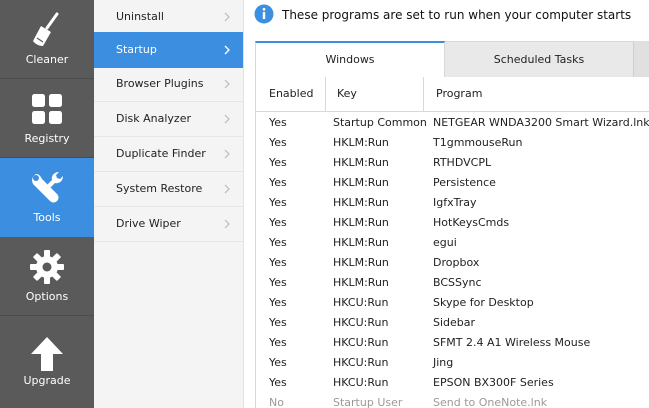  I want to click on table-row: Yes HKLM:Run T1gmmouseRun, so click(452, 142).